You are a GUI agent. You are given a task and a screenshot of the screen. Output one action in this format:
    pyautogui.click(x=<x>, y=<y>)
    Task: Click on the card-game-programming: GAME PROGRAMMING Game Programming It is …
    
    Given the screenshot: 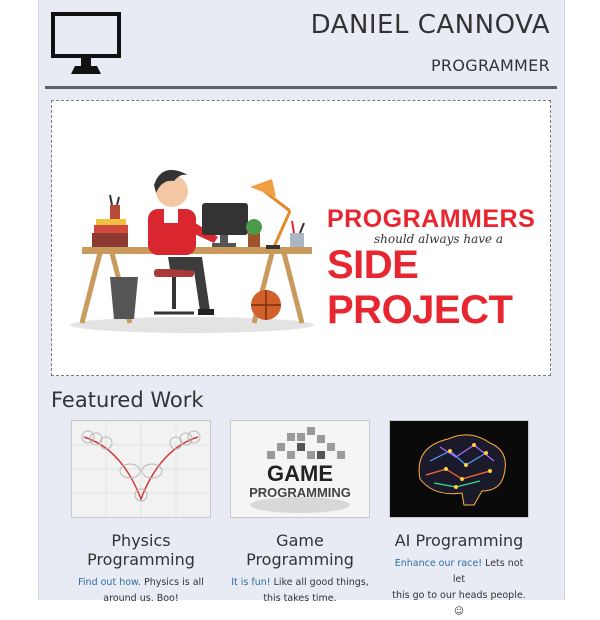 What is the action you would take?
    pyautogui.click(x=300, y=513)
    